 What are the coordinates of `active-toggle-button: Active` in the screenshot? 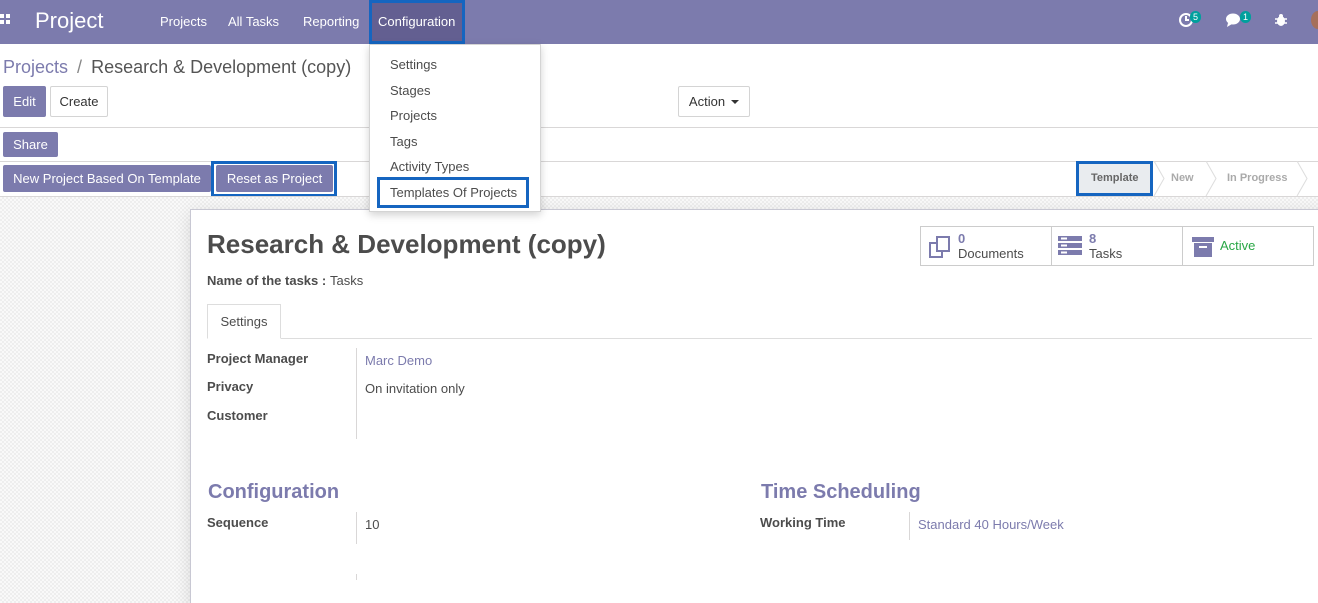 It's located at (1248, 246).